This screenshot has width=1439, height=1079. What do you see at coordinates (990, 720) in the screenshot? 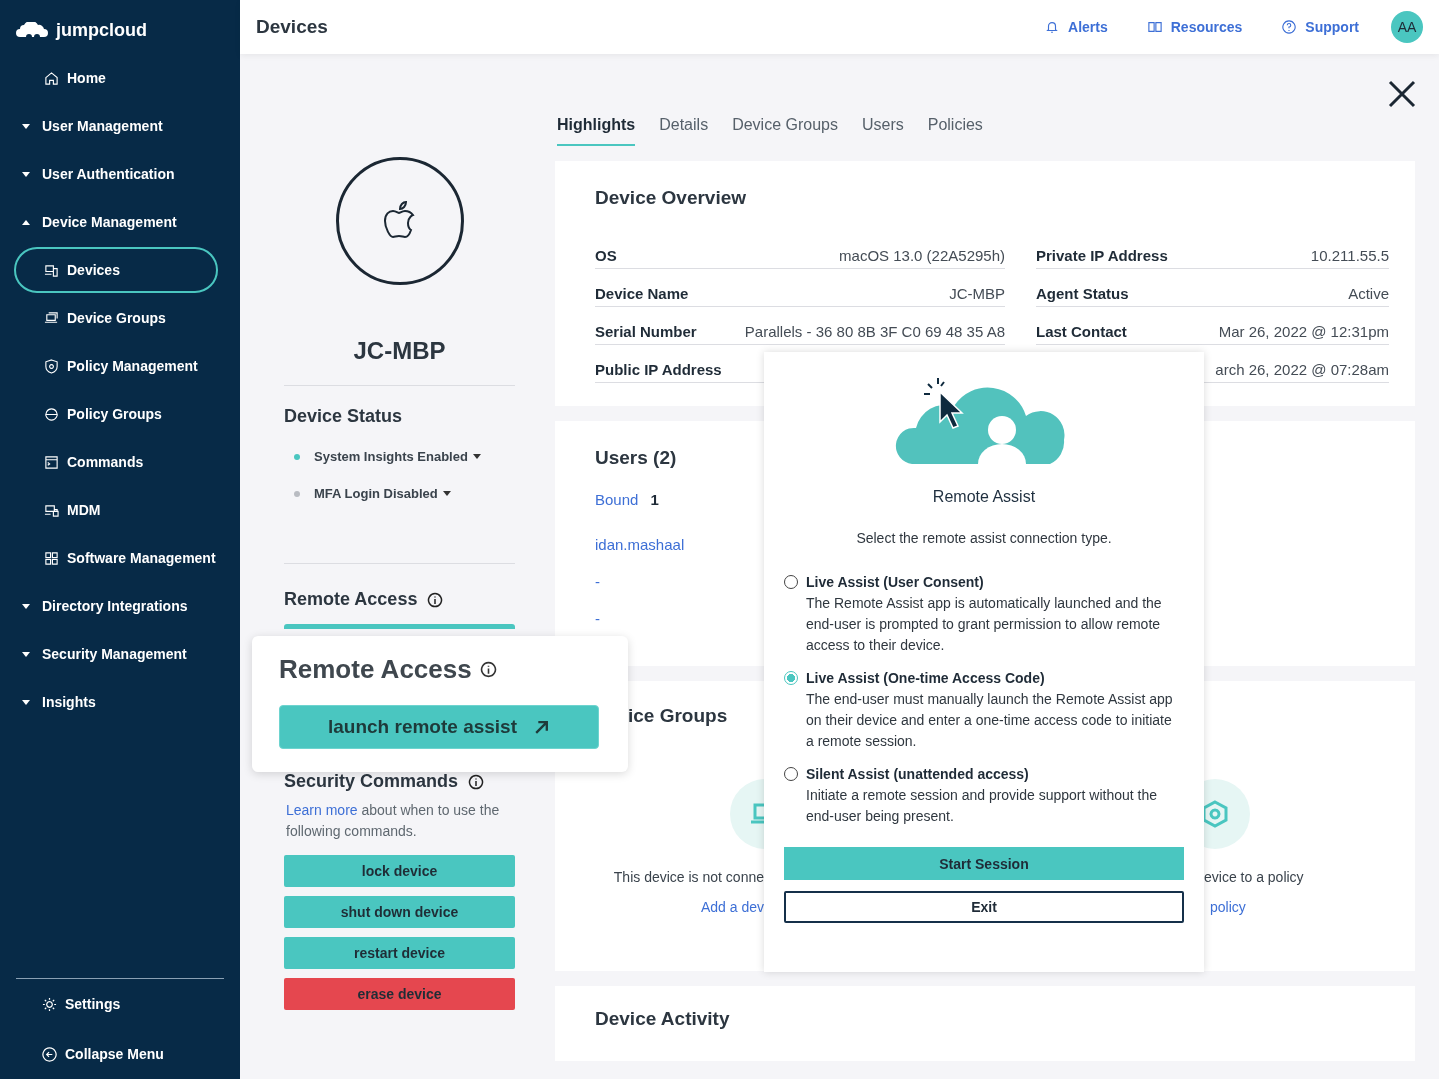
I see `option-description: The end-user must manually launch the Remote Assist app on their device and enter a one-time access code to initiate a remote session.` at bounding box center [990, 720].